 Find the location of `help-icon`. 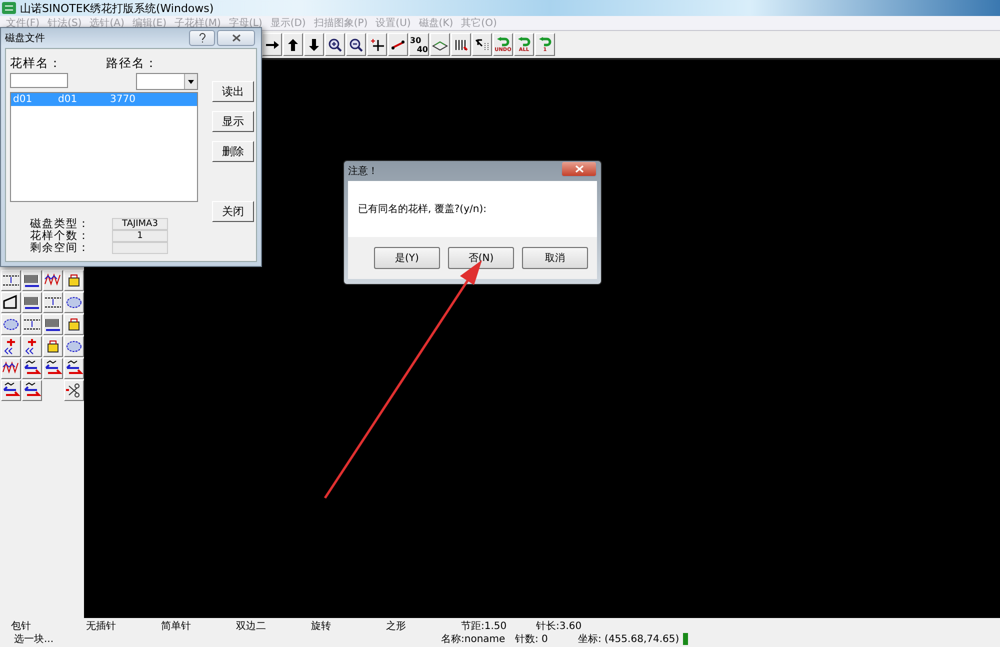

help-icon is located at coordinates (202, 38).